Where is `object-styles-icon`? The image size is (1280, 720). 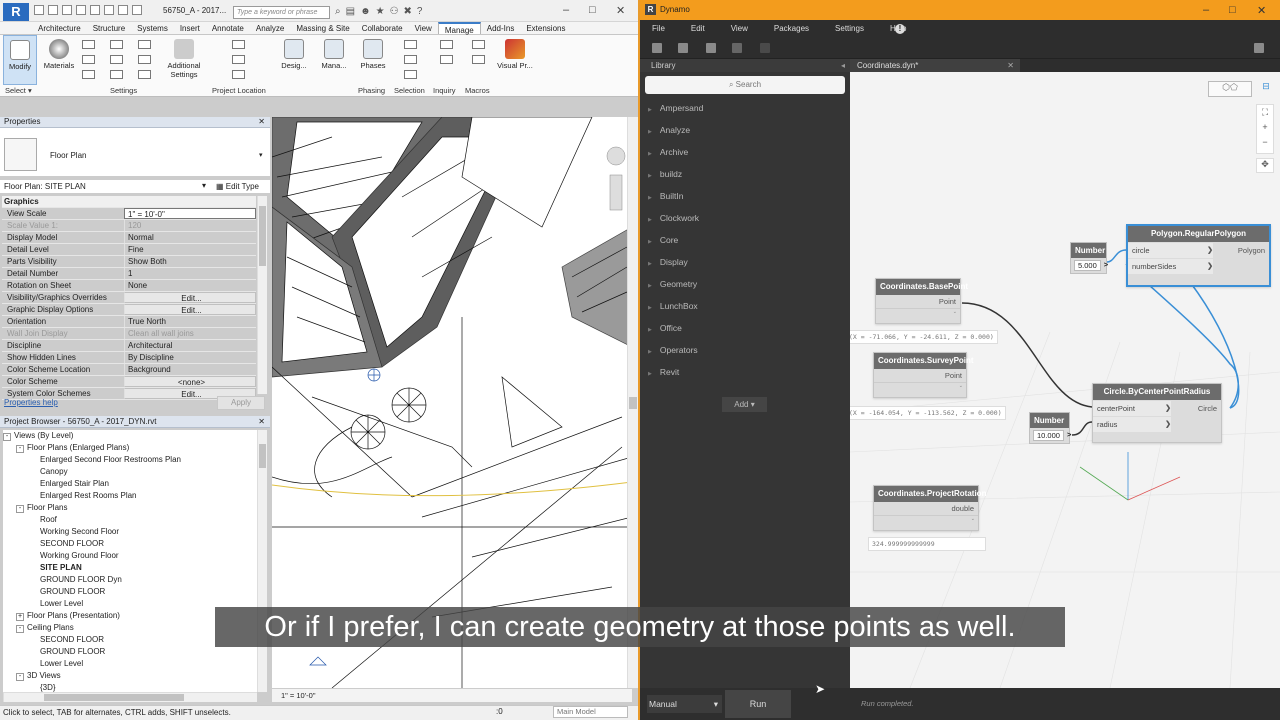 object-styles-icon is located at coordinates (88, 44).